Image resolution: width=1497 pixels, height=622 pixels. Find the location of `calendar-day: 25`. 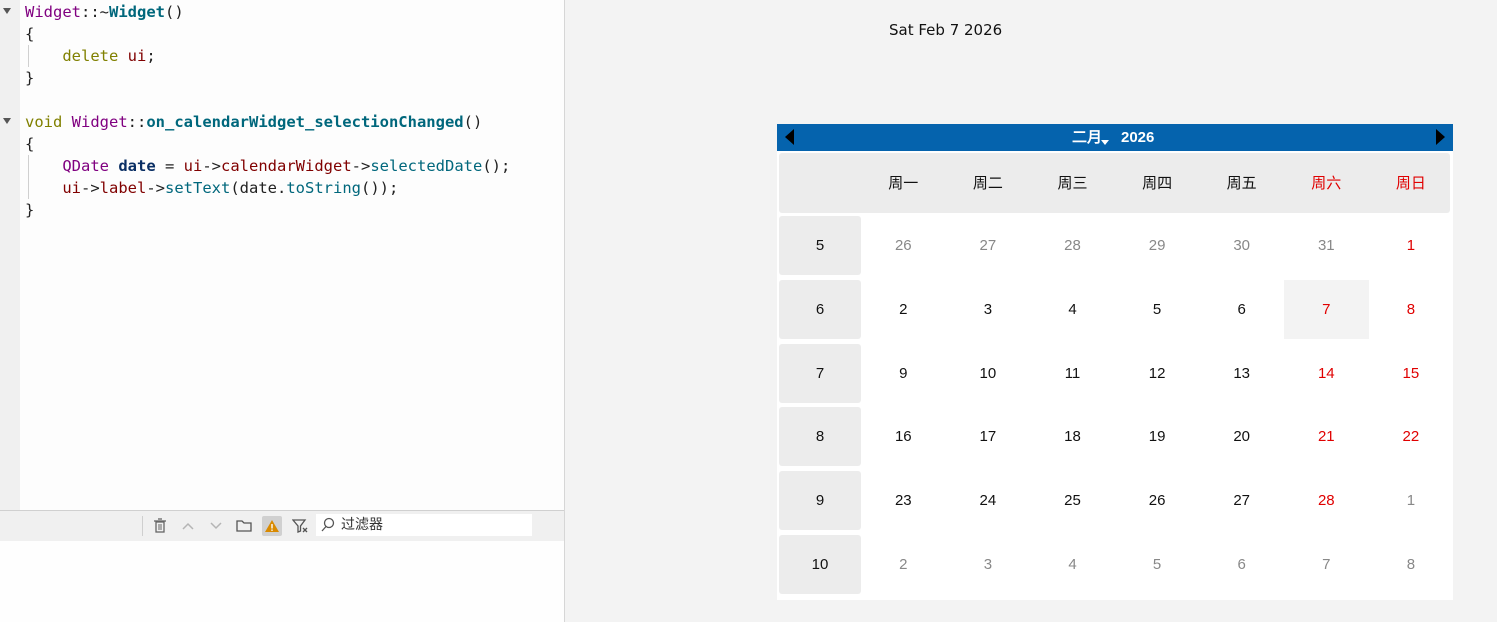

calendar-day: 25 is located at coordinates (1072, 500).